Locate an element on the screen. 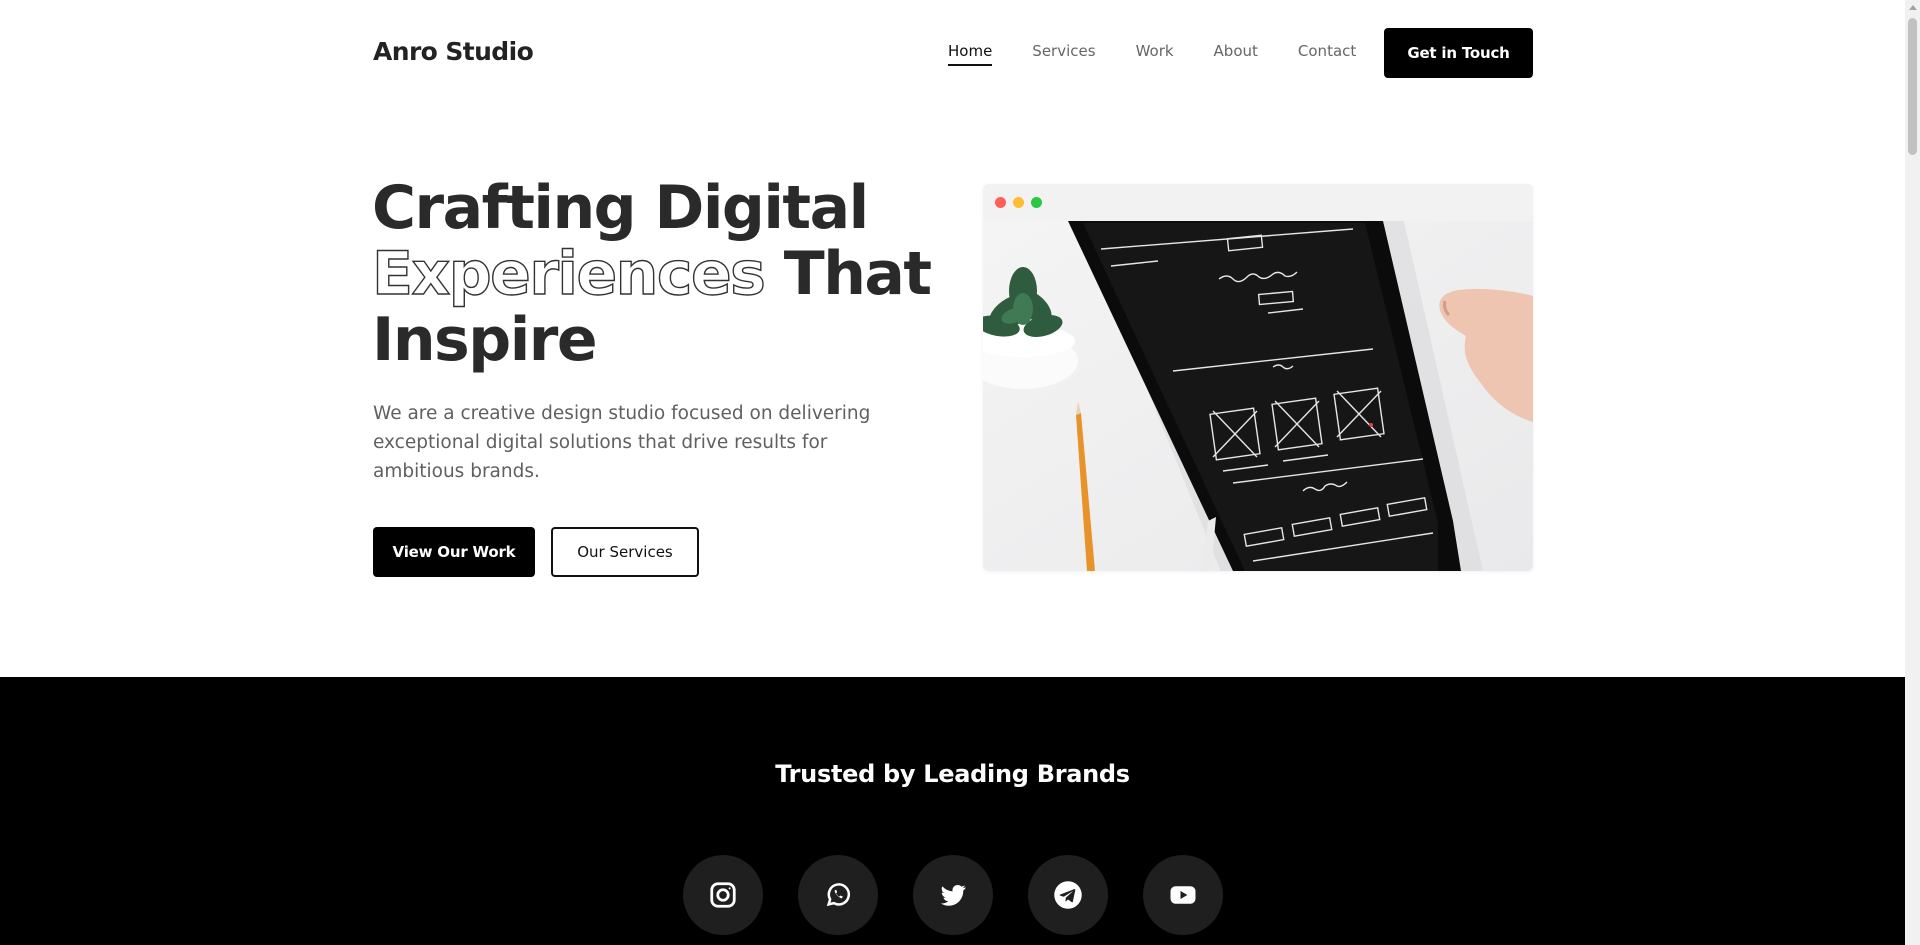 Image resolution: width=1920 pixels, height=945 pixels. window-minimize-dot is located at coordinates (1018, 202).